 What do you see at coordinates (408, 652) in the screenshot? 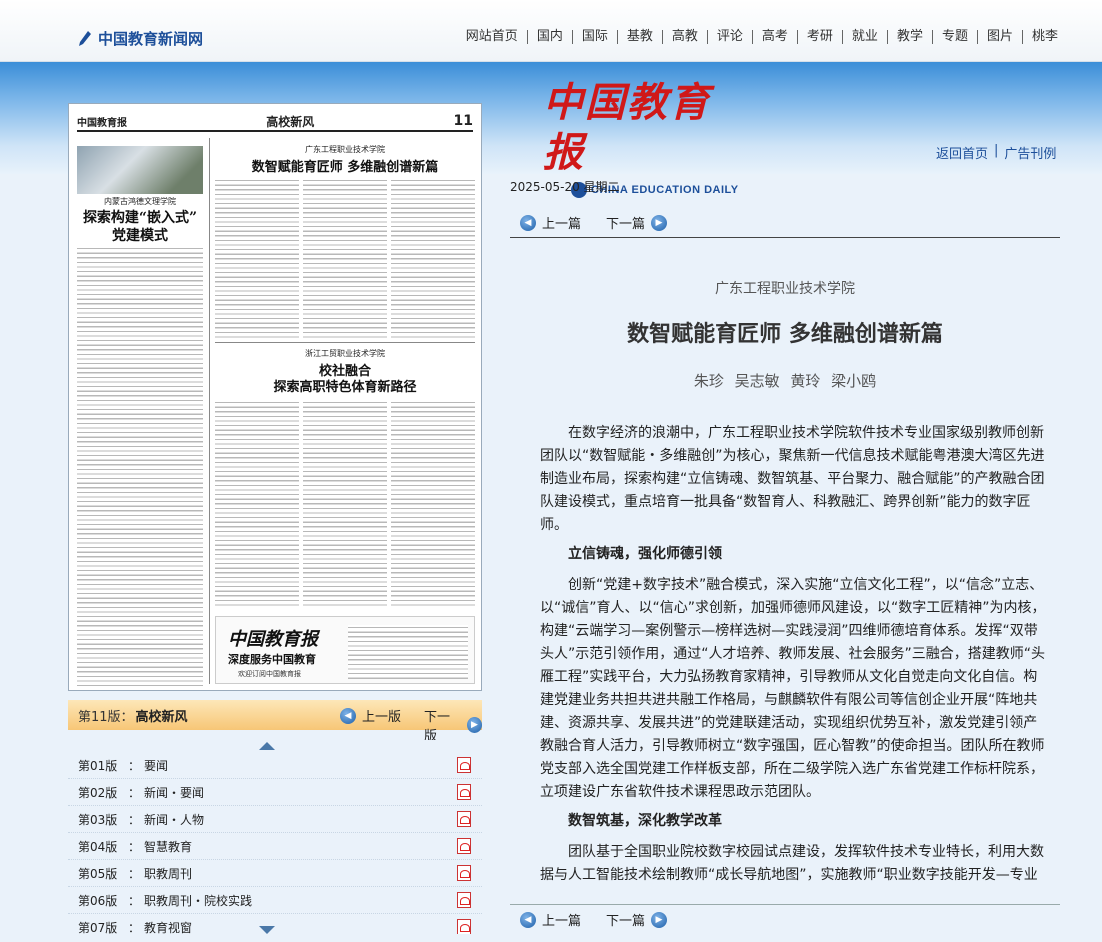
I see `ad-details-text` at bounding box center [408, 652].